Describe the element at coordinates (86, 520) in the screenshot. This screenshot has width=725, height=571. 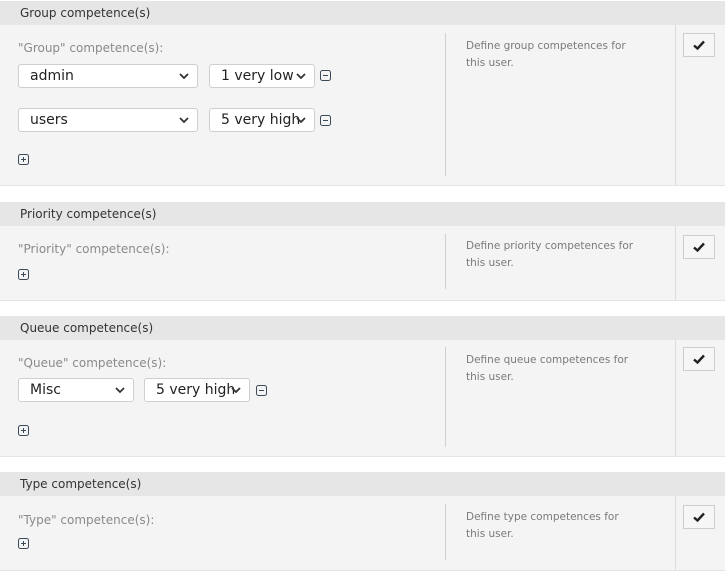
I see `field-label: "Type" competence(s):` at that location.